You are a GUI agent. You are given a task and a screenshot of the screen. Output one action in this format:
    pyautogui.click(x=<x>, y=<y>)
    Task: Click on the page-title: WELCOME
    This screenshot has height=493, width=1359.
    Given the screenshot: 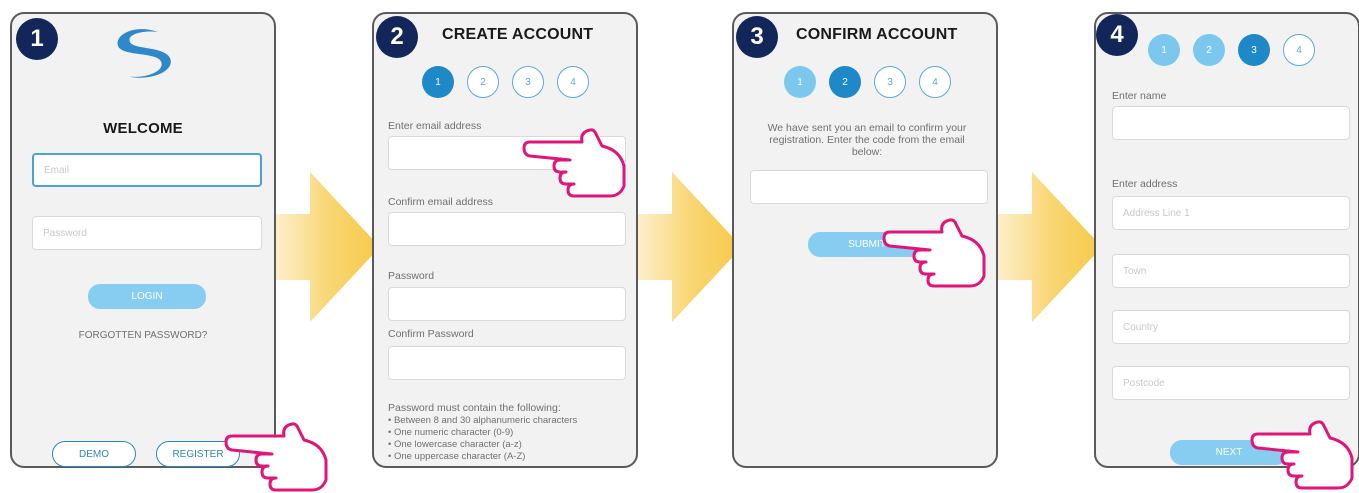 What is the action you would take?
    pyautogui.click(x=143, y=128)
    